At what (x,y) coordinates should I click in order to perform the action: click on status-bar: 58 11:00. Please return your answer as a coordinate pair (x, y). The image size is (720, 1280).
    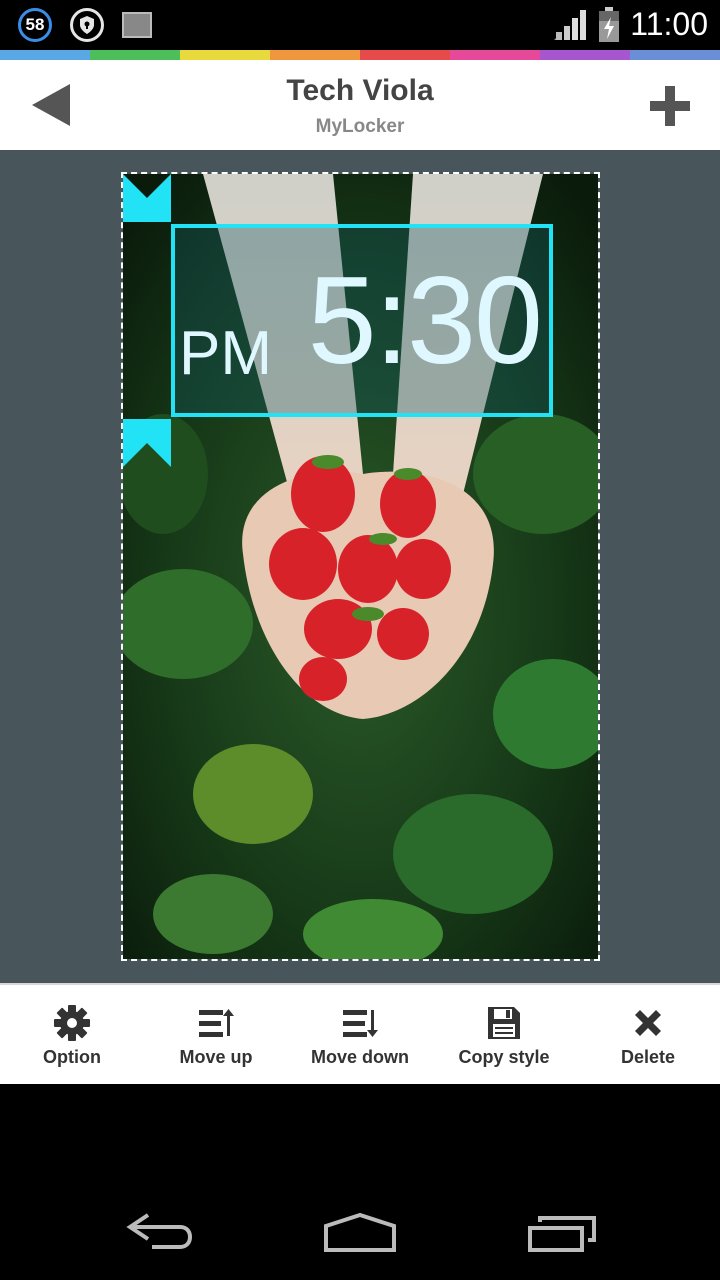
    Looking at the image, I should click on (360, 25).